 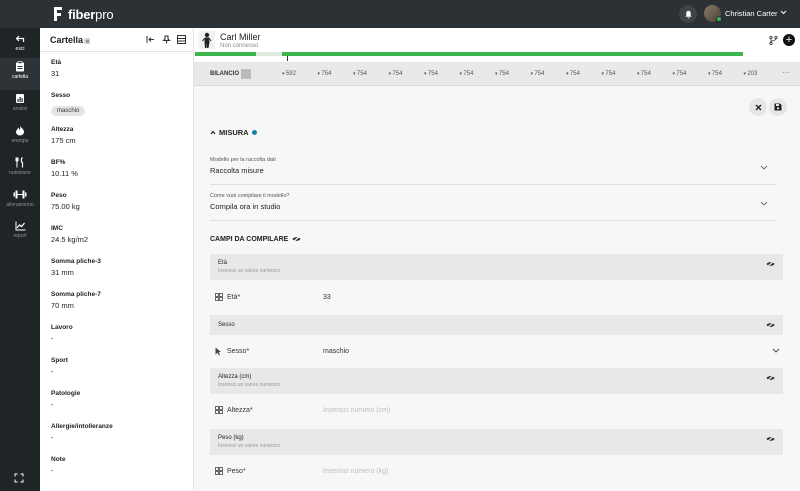 I want to click on field-altezza: Altezza 175 cm, so click(x=121, y=135).